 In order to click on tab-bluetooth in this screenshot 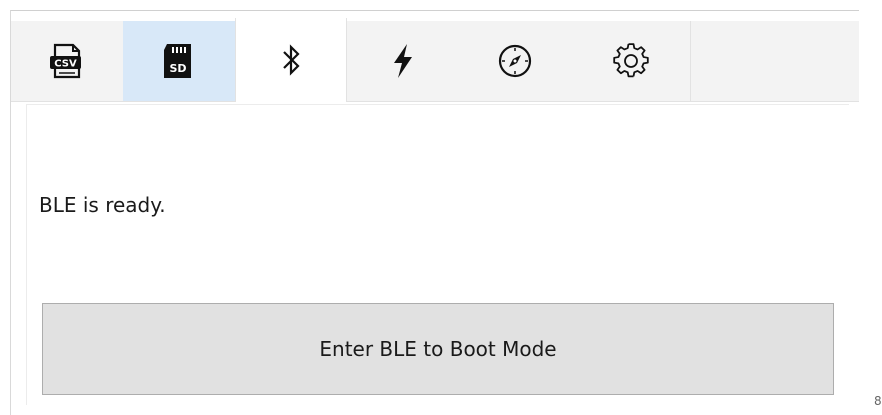, I will do `click(291, 60)`.